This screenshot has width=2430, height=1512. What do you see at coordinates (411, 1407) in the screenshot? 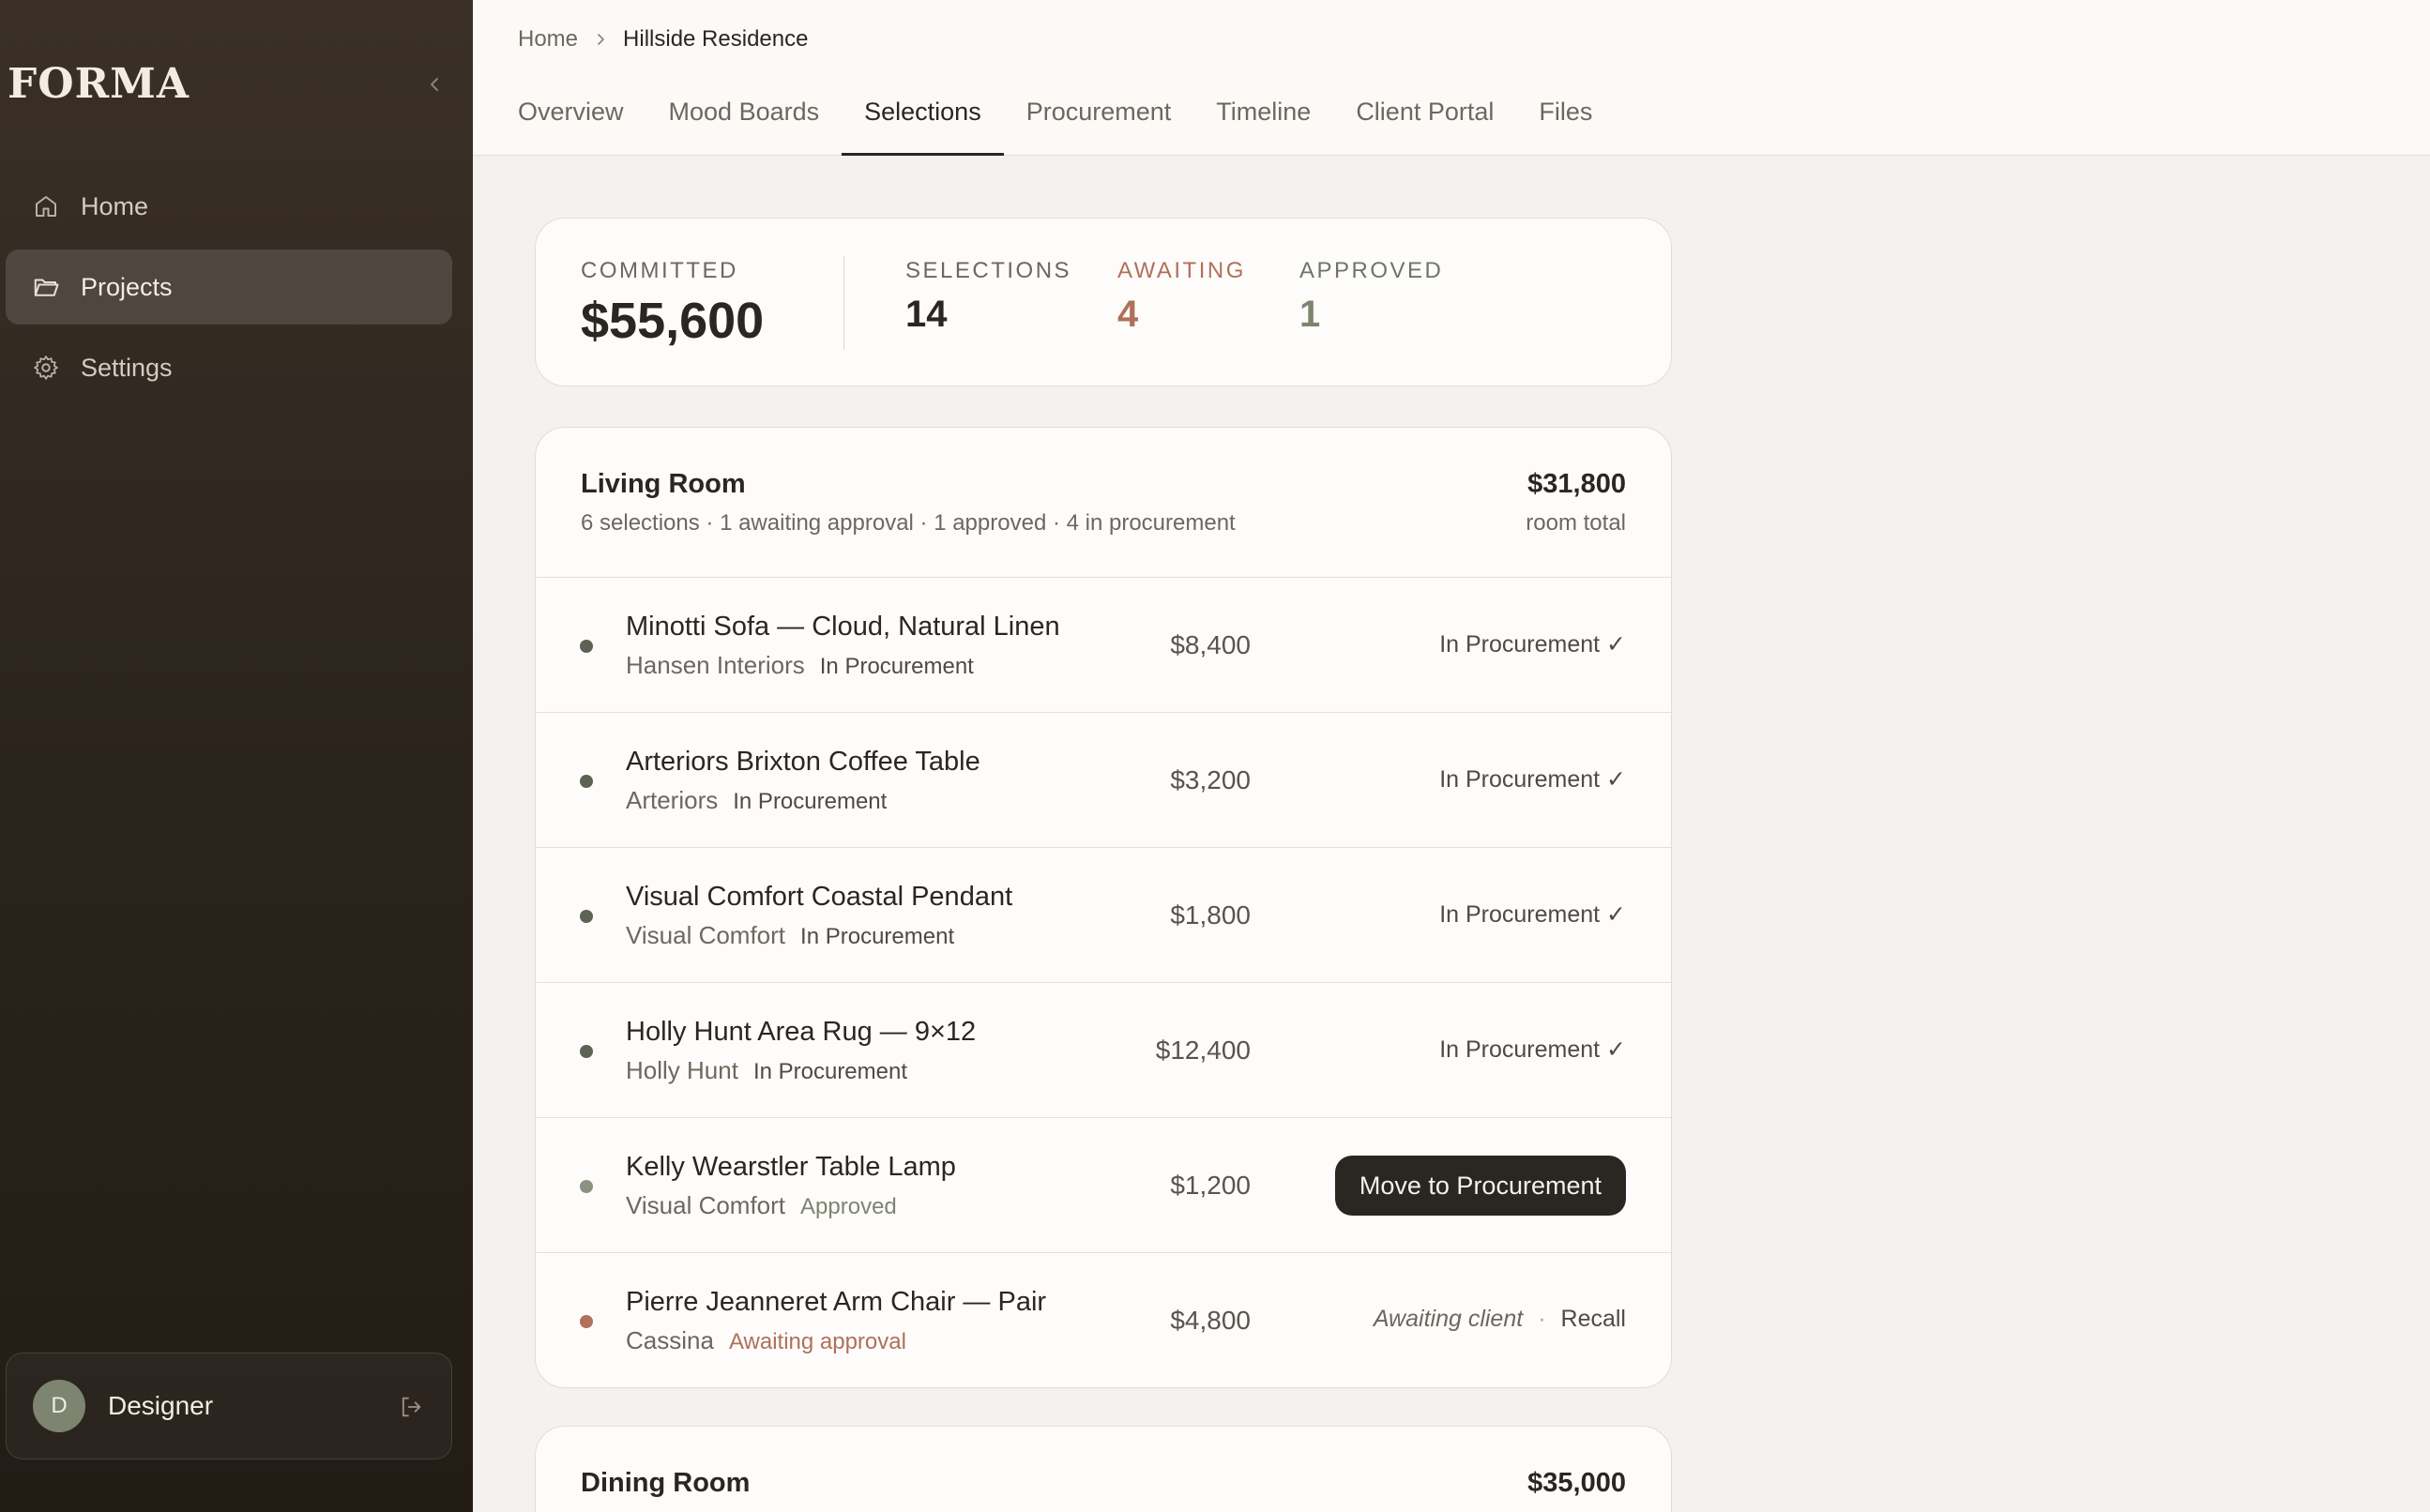
I see `logout-button` at bounding box center [411, 1407].